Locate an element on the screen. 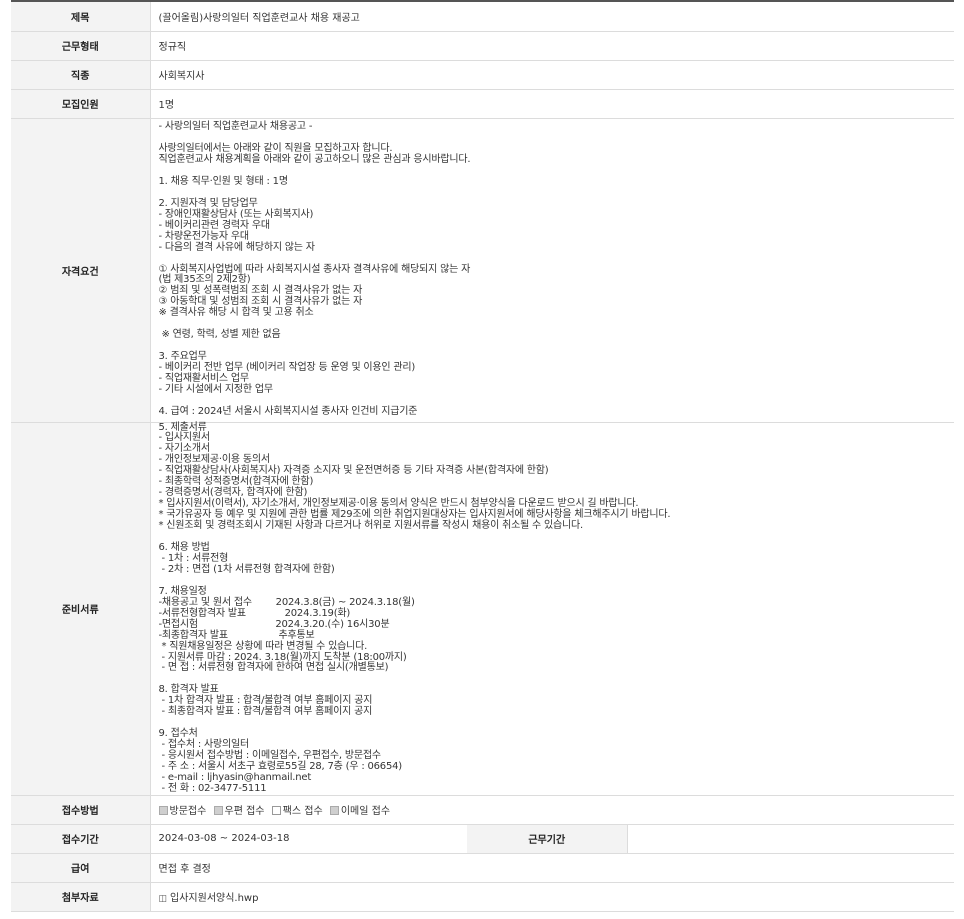 The width and height of the screenshot is (964, 919). row-work-type: 근무형태 정규직 is located at coordinates (483, 46).